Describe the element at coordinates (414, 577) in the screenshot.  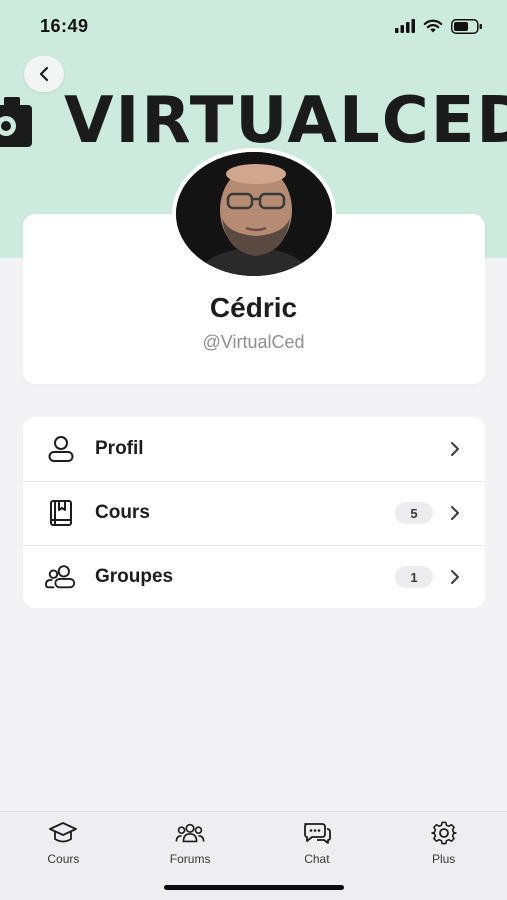
I see `count-badge: 1` at that location.